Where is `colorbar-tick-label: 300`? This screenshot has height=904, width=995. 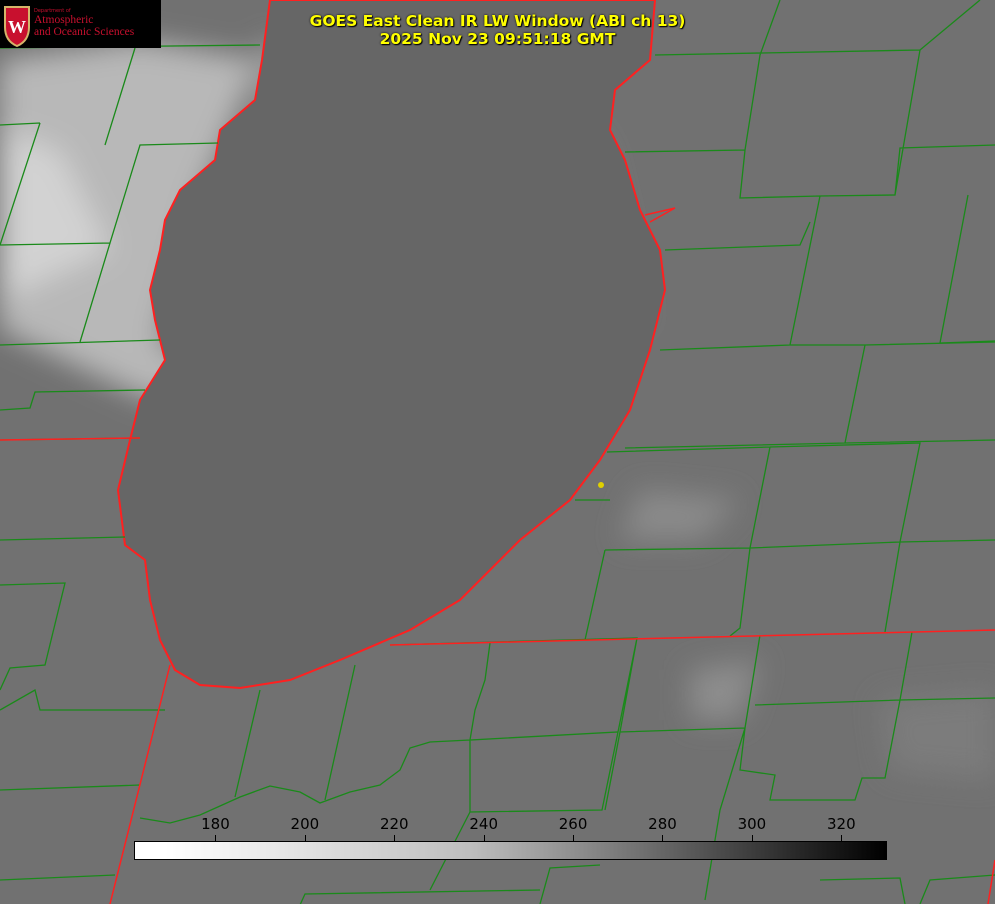
colorbar-tick-label: 300 is located at coordinates (752, 824).